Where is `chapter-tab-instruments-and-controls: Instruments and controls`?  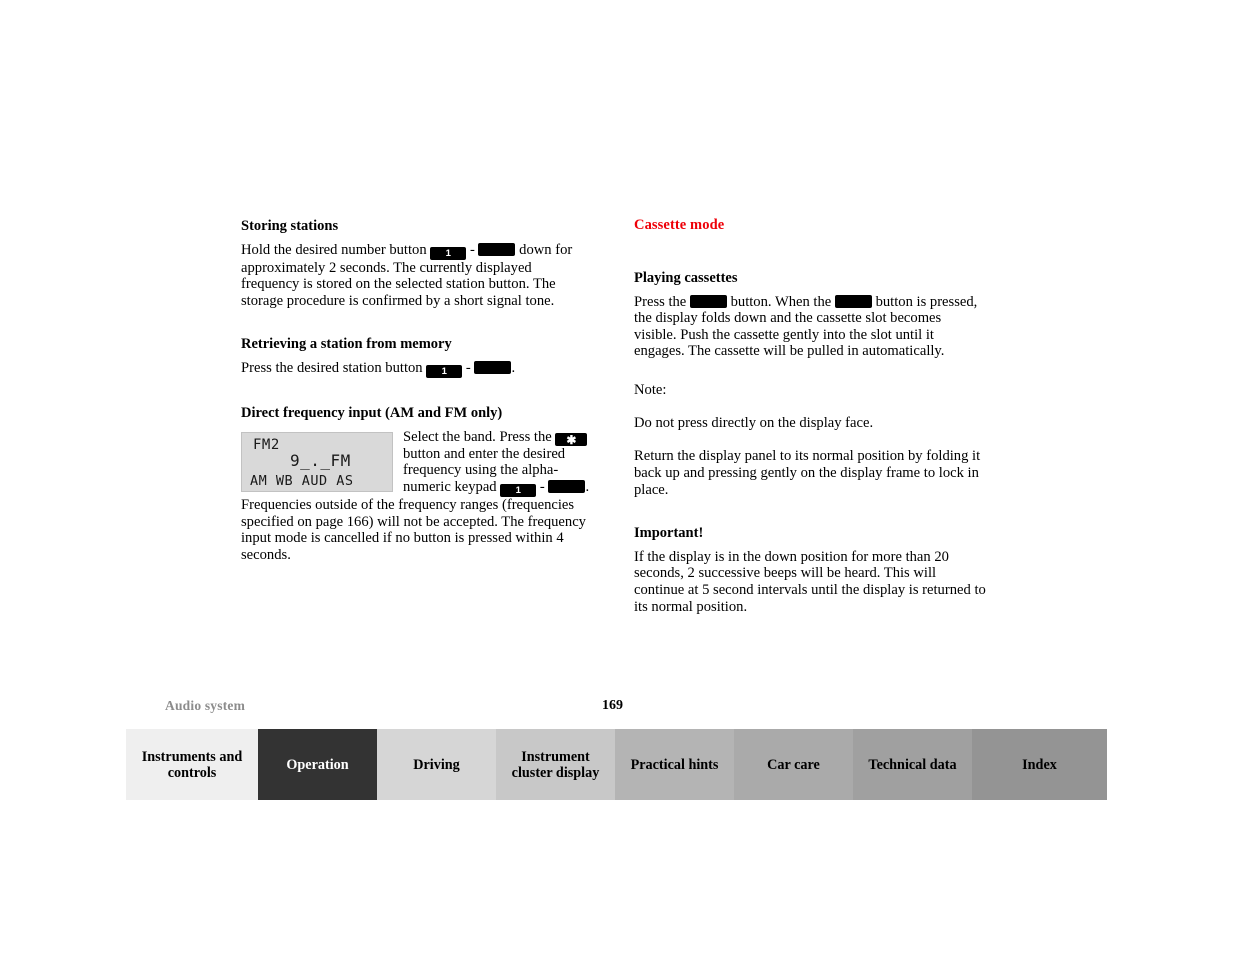
chapter-tab-instruments-and-controls: Instruments and controls is located at coordinates (192, 764).